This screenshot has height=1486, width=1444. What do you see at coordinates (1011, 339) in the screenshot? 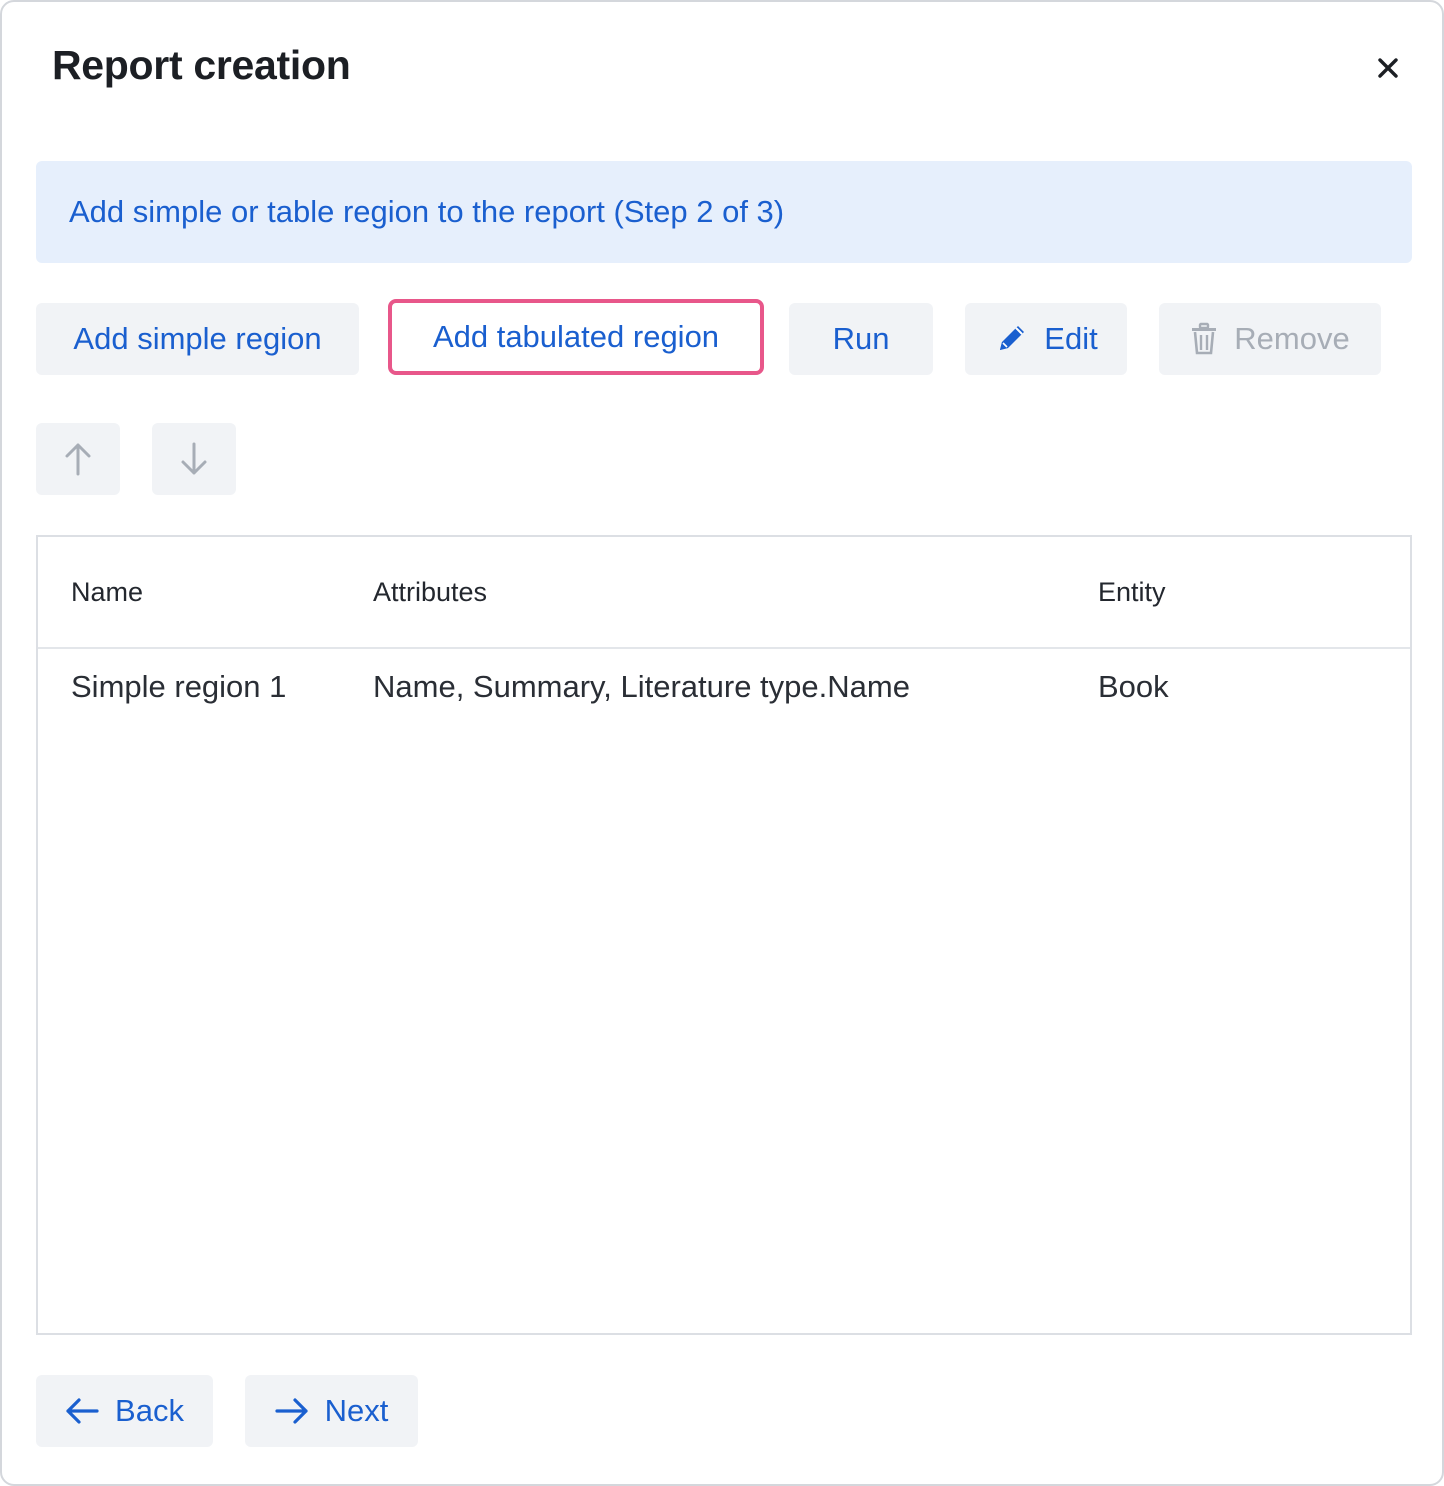
I see `pencil-icon` at bounding box center [1011, 339].